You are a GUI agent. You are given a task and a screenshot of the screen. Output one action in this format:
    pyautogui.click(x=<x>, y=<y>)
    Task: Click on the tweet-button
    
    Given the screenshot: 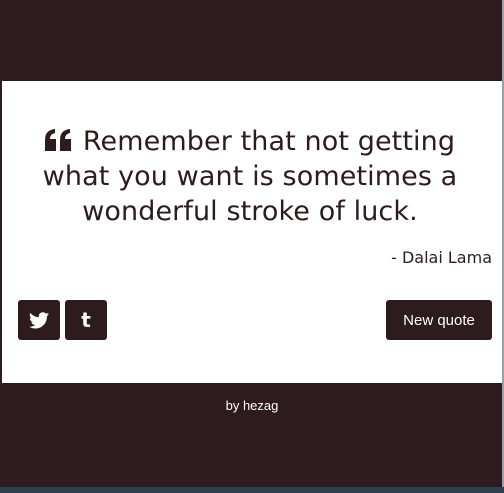 What is the action you would take?
    pyautogui.click(x=39, y=320)
    